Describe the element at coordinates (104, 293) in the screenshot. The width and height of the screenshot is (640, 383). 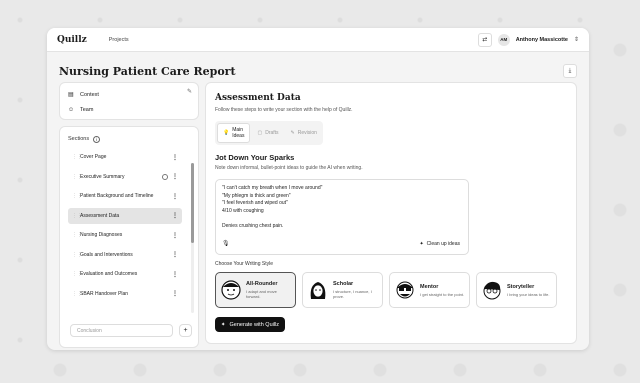
I see `section-label: SBAR Handover Plan` at that location.